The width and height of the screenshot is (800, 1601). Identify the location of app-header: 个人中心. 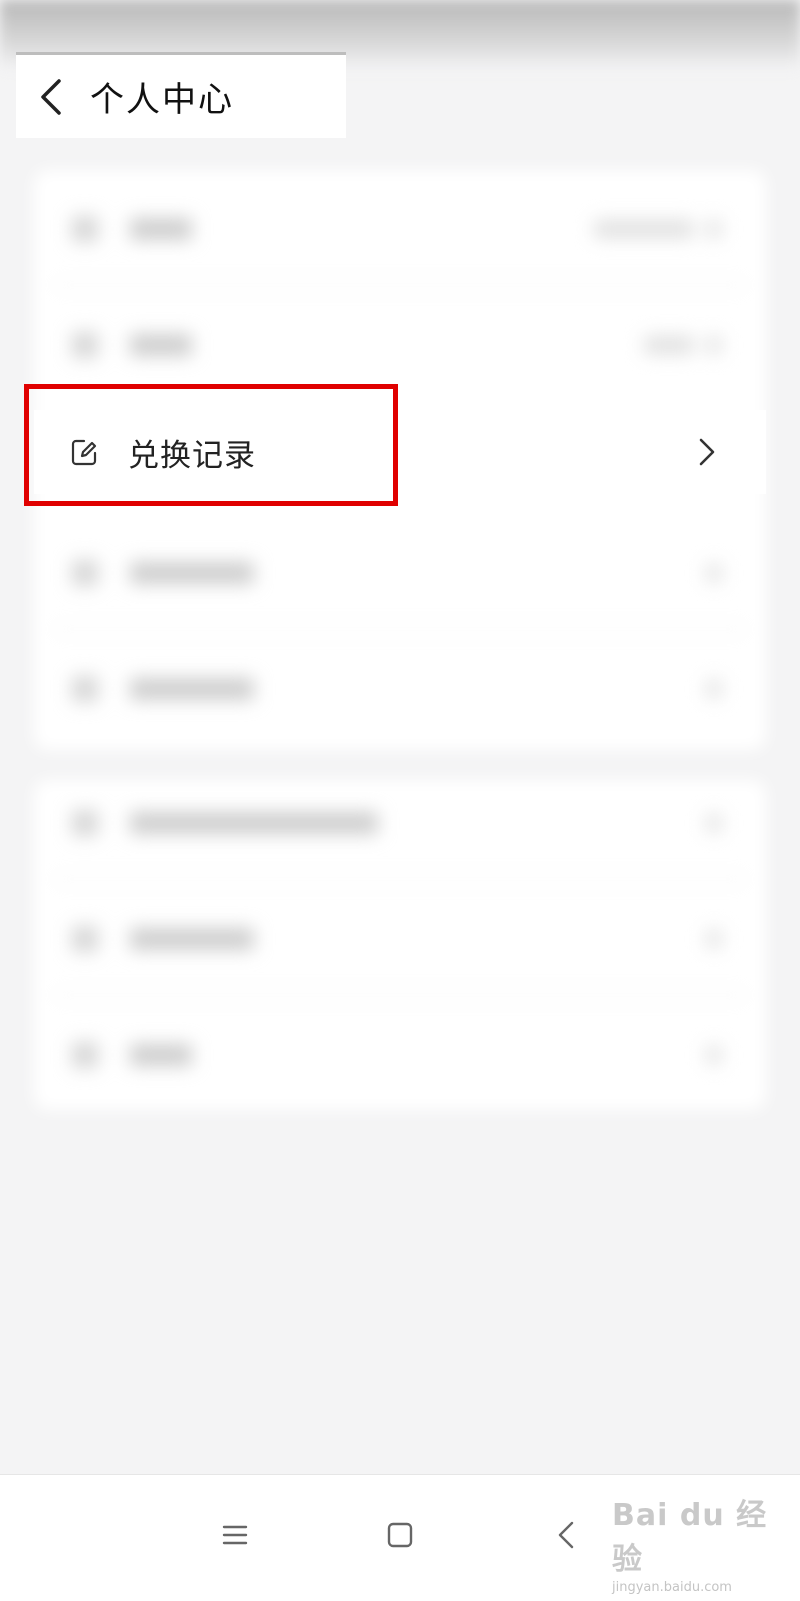
(181, 95).